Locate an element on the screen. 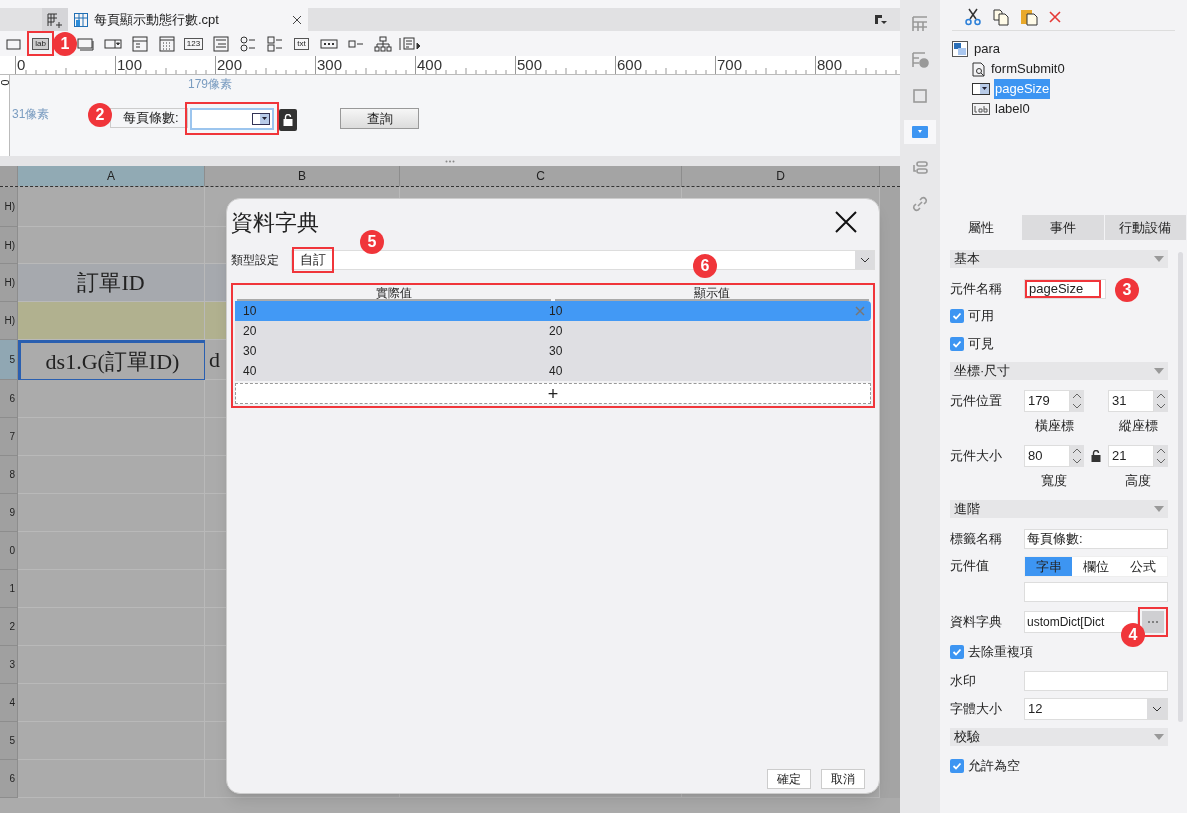 The width and height of the screenshot is (1187, 813). table-row: 40 40 is located at coordinates (553, 371).